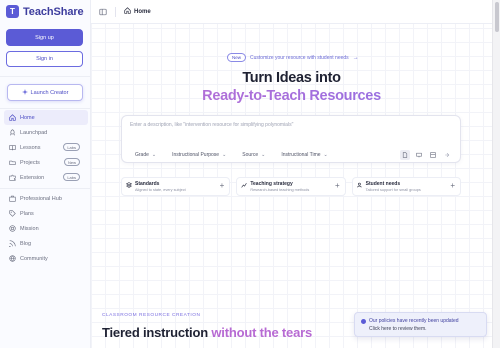  I want to click on globe-icon, so click(12, 259).